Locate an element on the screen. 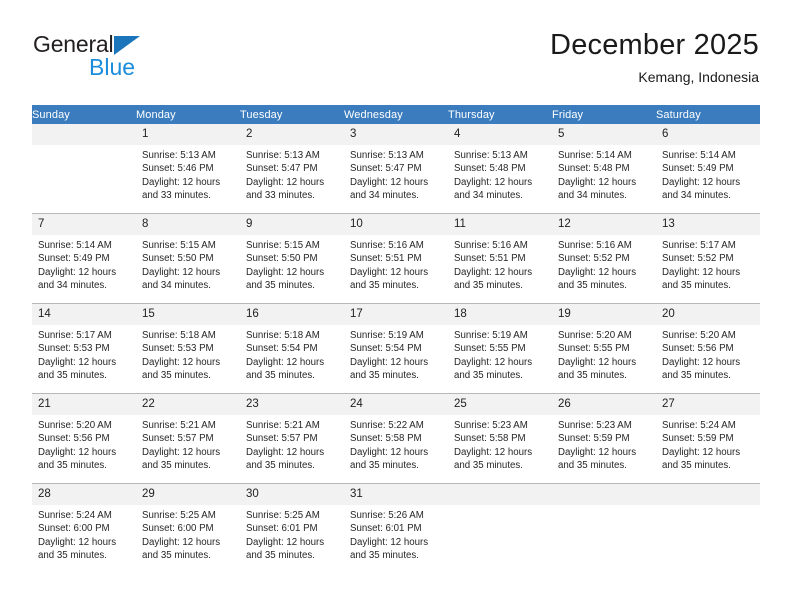  sunset-text: Sunset: 5:54 PM is located at coordinates (386, 349).